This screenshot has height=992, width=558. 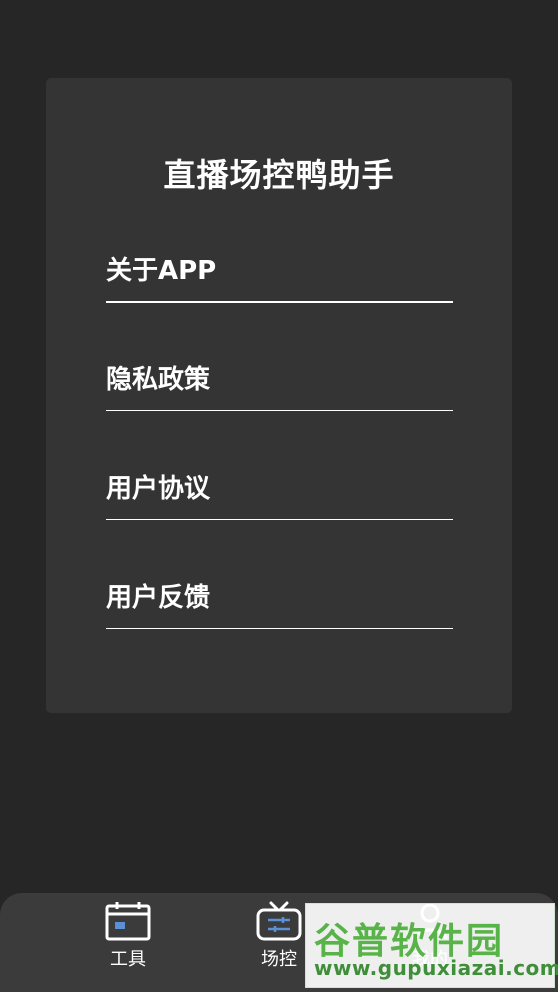 What do you see at coordinates (161, 271) in the screenshot?
I see `menu-item-label: 关于APP` at bounding box center [161, 271].